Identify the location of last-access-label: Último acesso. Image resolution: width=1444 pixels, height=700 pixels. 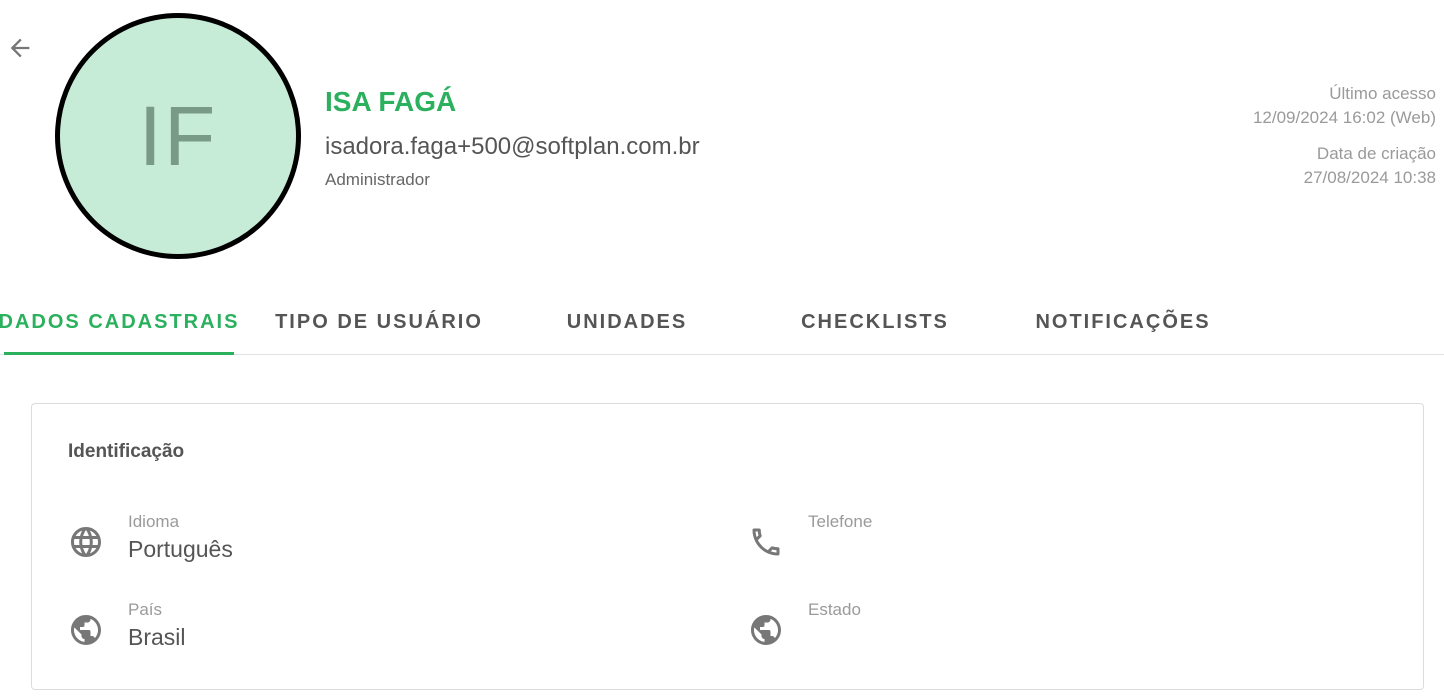
(1382, 93).